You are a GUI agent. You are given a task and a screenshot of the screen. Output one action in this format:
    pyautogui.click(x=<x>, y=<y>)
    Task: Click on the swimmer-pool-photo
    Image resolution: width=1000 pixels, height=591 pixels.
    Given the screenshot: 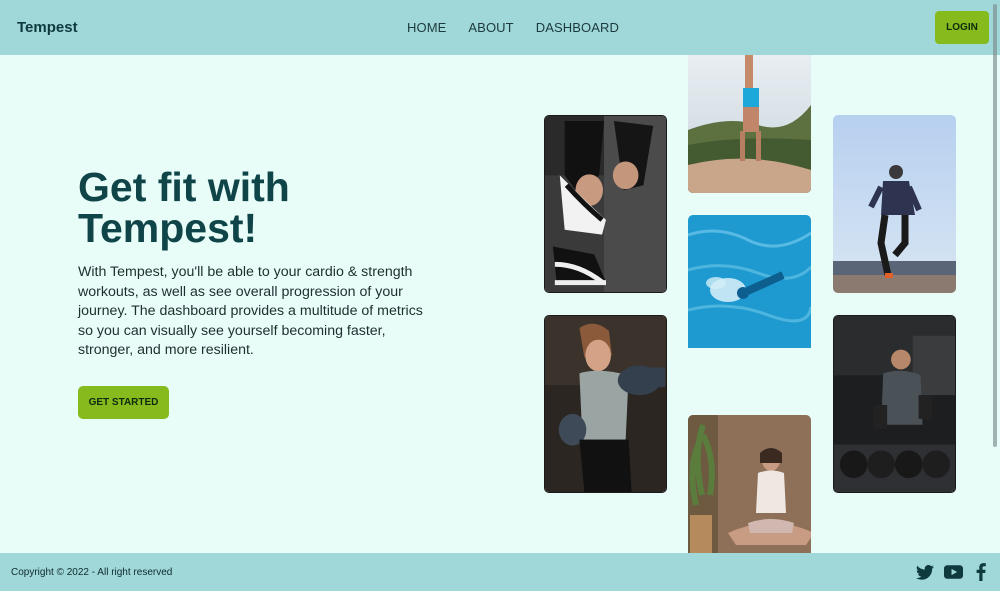 What is the action you would take?
    pyautogui.click(x=749, y=281)
    